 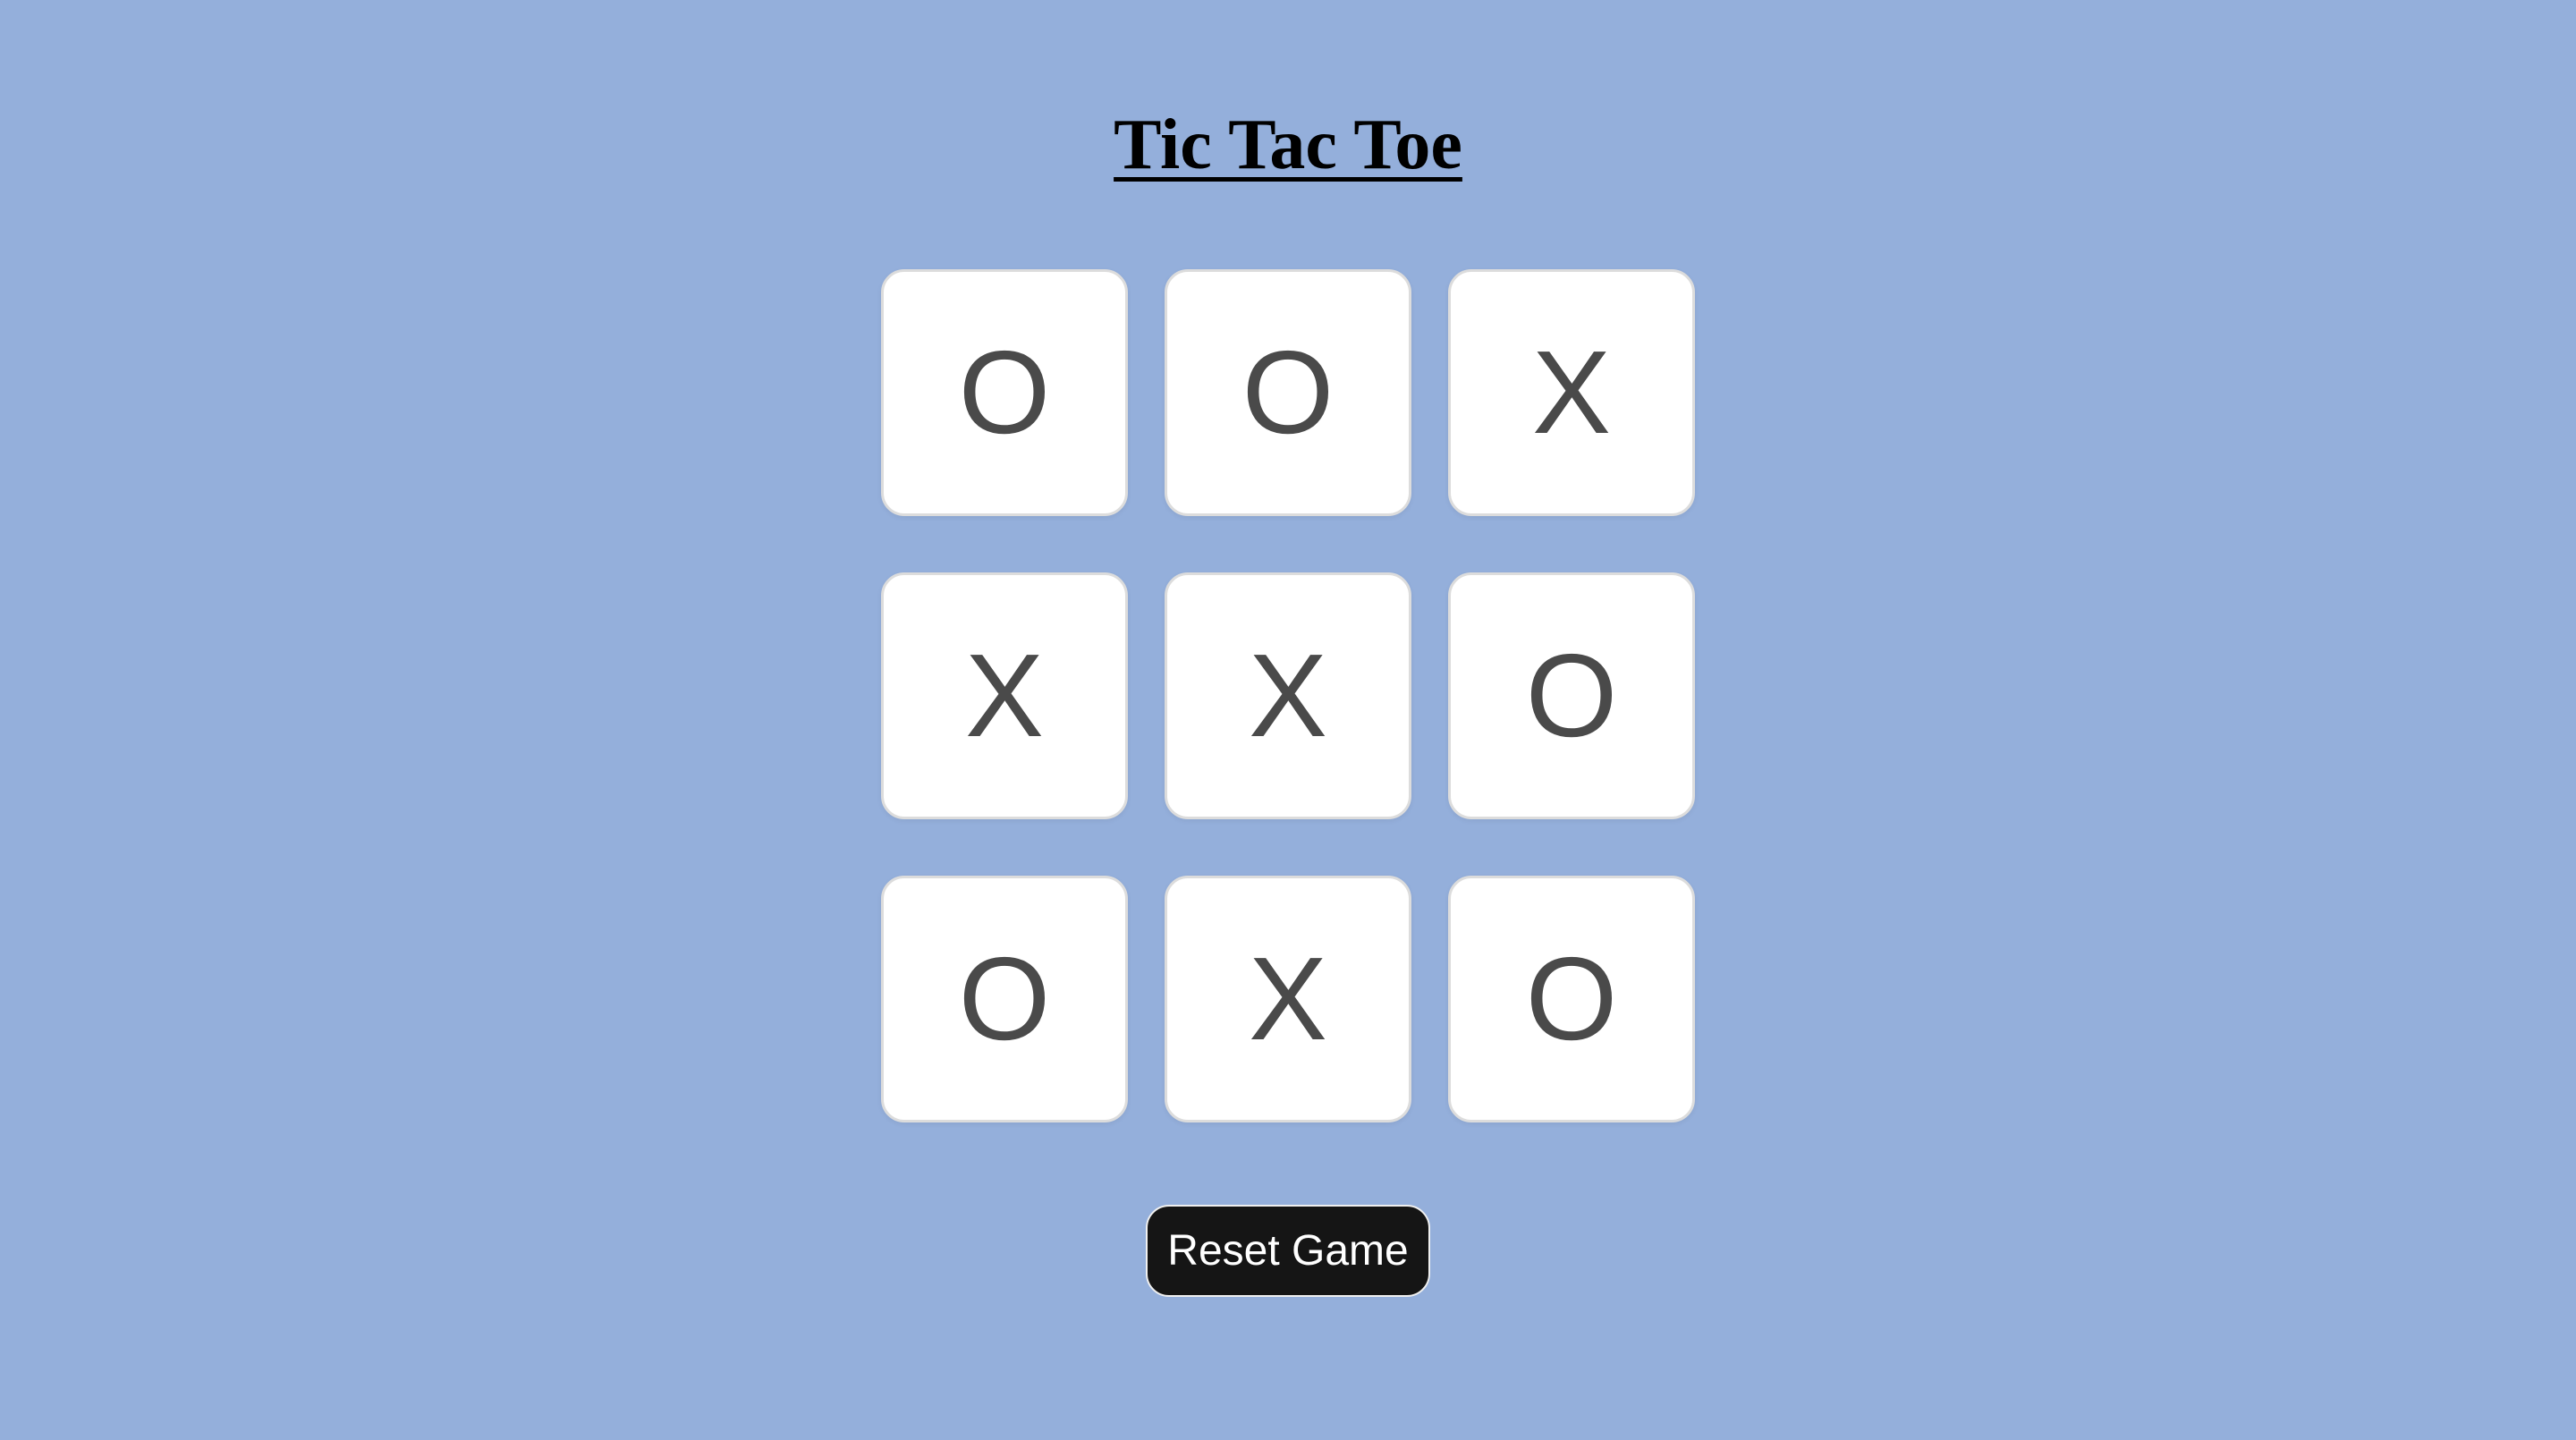 I want to click on board-cell-9: O, so click(x=1571, y=999).